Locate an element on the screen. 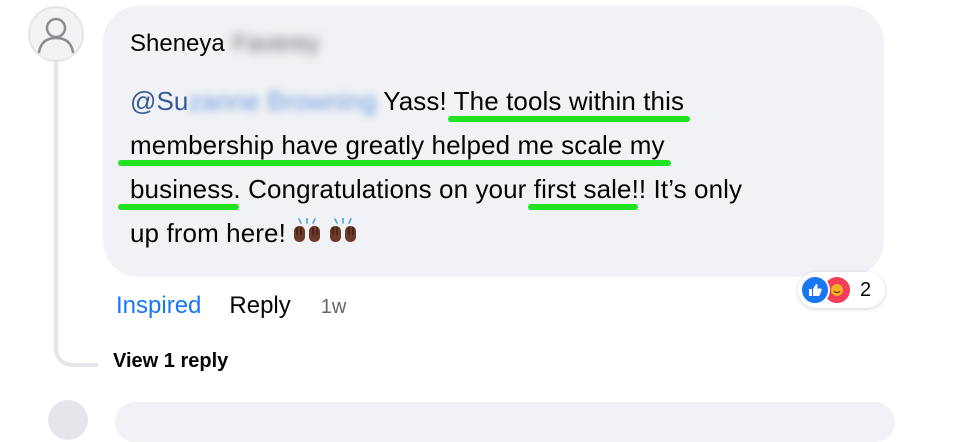 This screenshot has height=442, width=960. comment-text-segment: up from here! is located at coordinates (208, 233).